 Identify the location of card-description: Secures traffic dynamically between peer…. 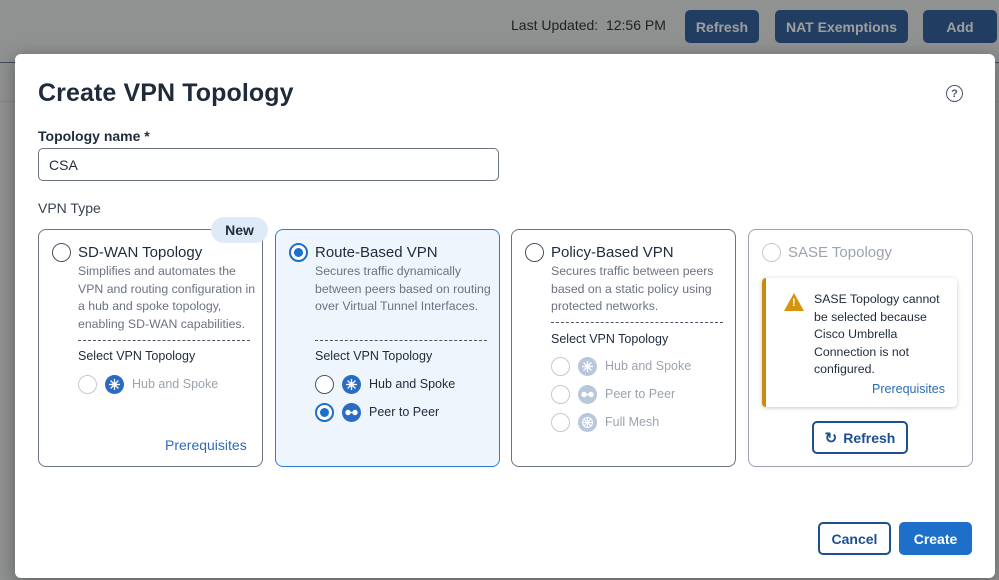
(403, 288).